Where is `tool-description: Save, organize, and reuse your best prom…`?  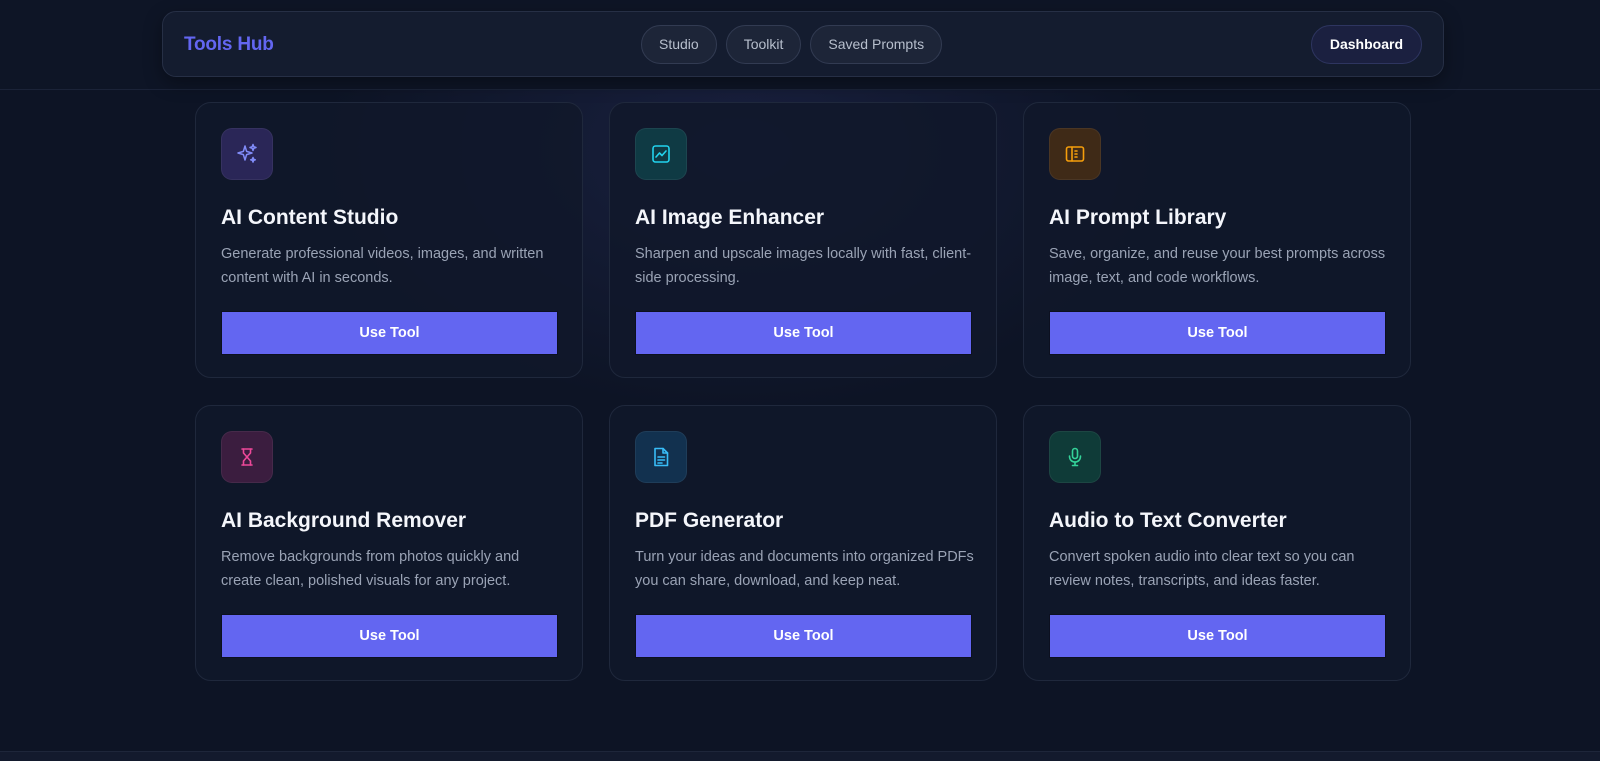
tool-description: Save, organize, and reuse your best prom… is located at coordinates (1217, 266).